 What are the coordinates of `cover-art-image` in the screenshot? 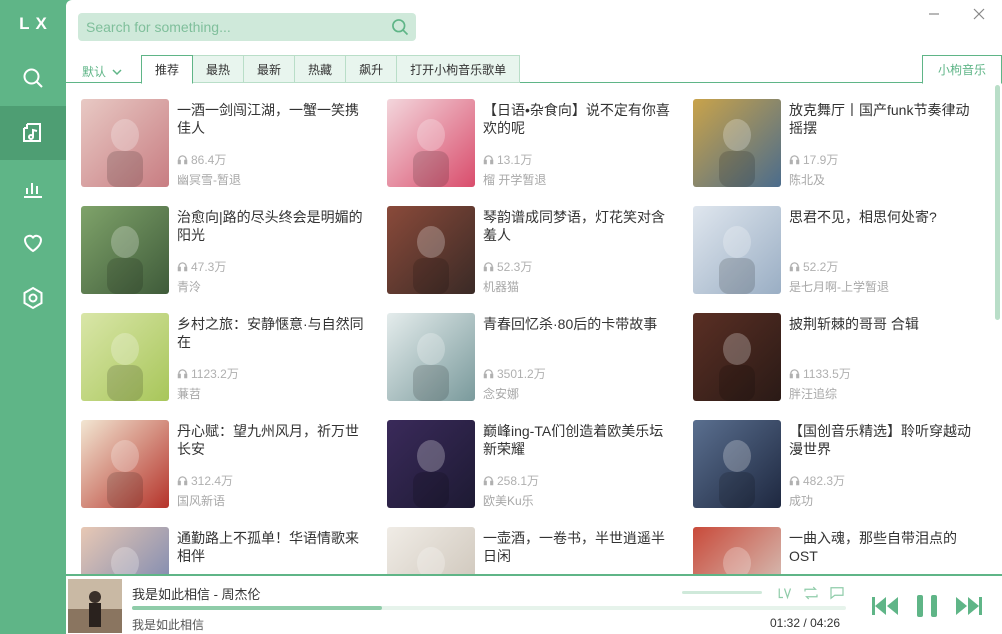 It's located at (95, 606).